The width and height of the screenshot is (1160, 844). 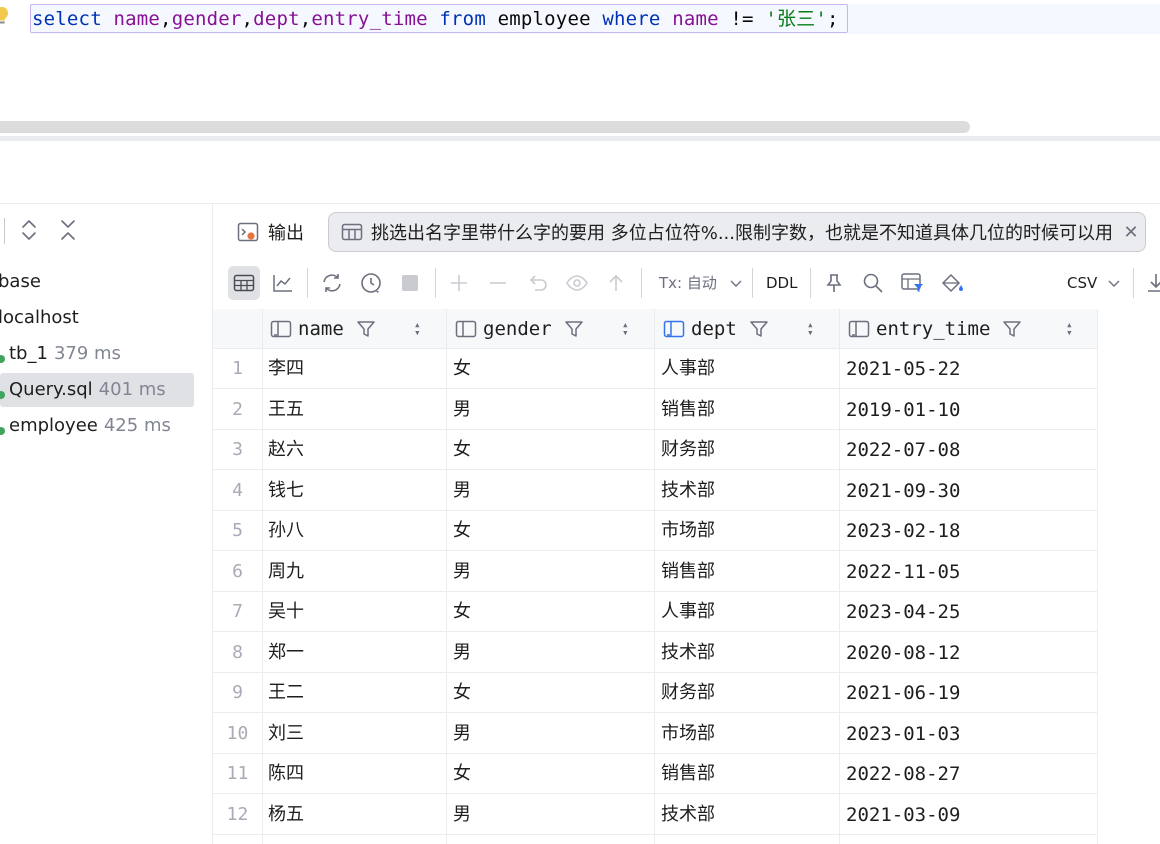 I want to click on close-tab-icon: ✕, so click(x=1131, y=232).